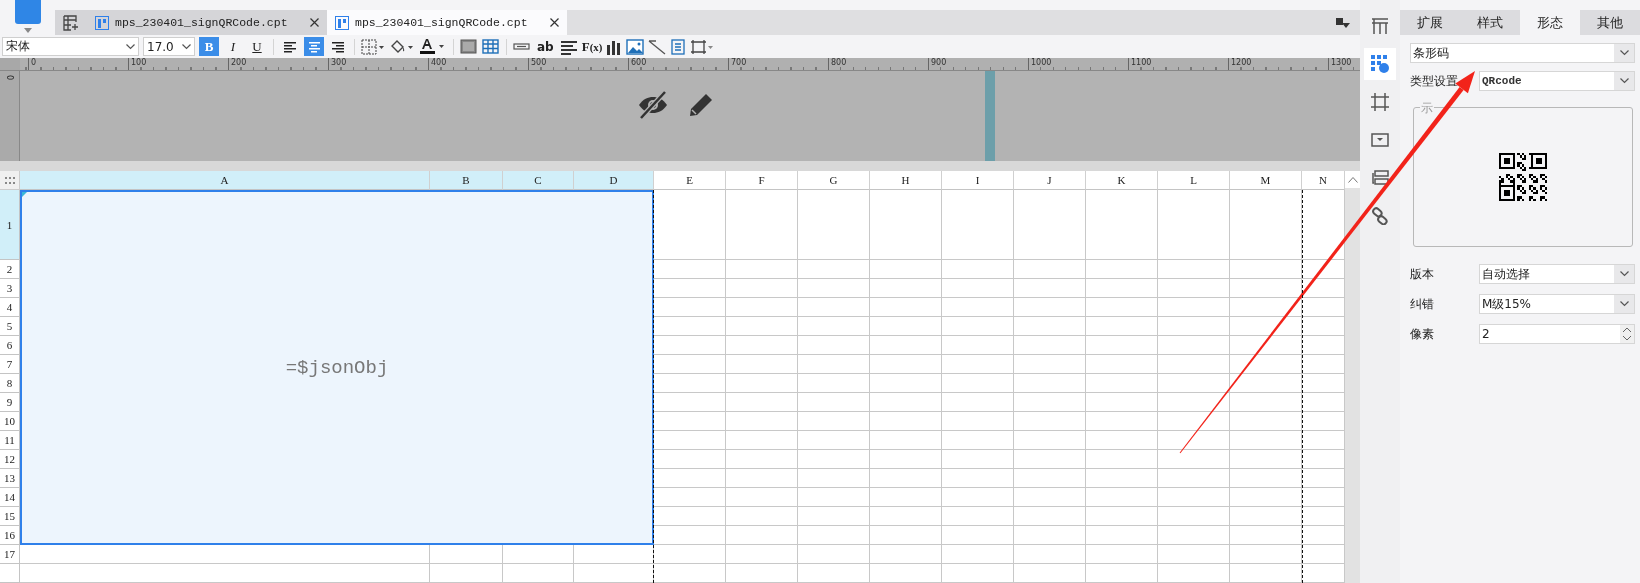 The image size is (1640, 583). What do you see at coordinates (978, 180) in the screenshot?
I see `column-header: I` at bounding box center [978, 180].